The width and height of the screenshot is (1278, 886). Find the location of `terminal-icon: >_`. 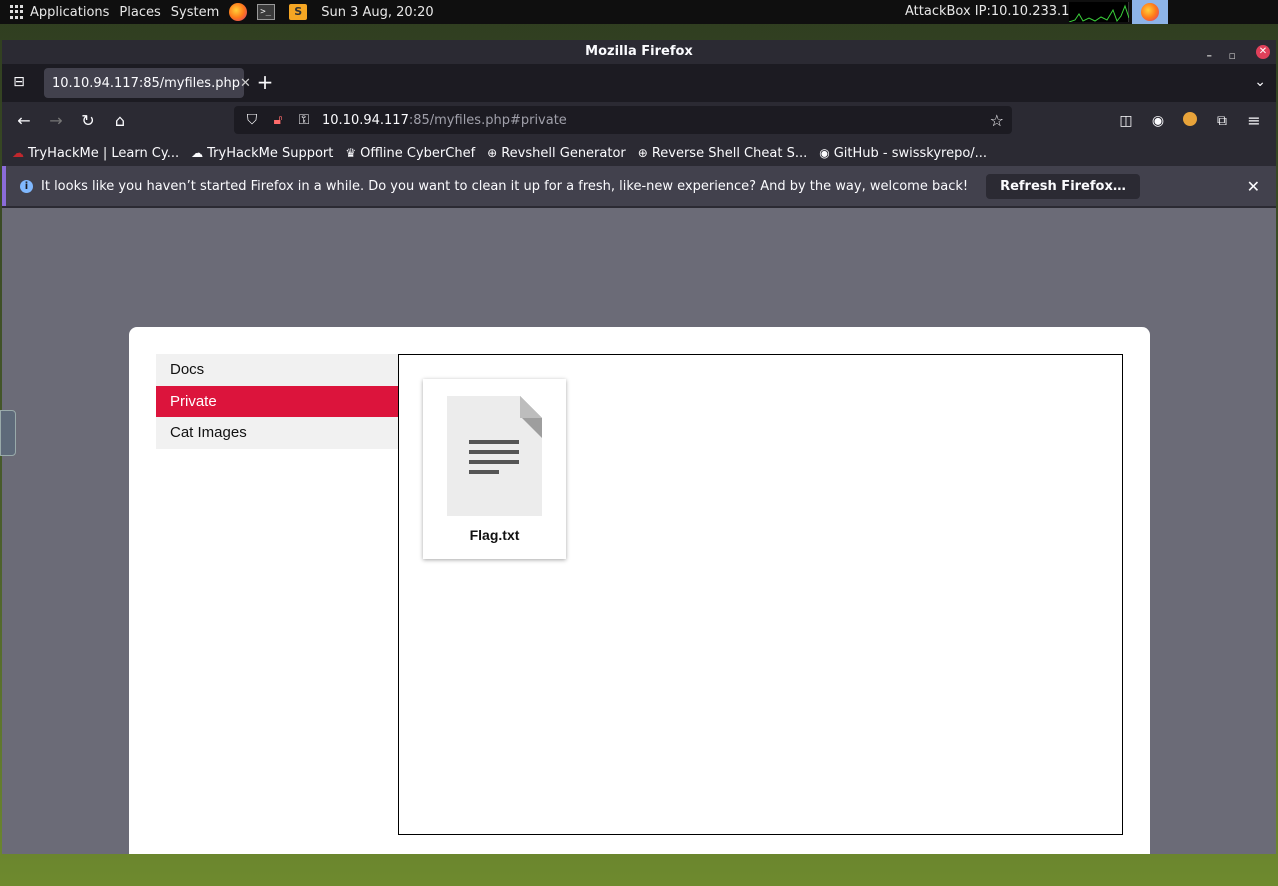

terminal-icon: >_ is located at coordinates (266, 12).